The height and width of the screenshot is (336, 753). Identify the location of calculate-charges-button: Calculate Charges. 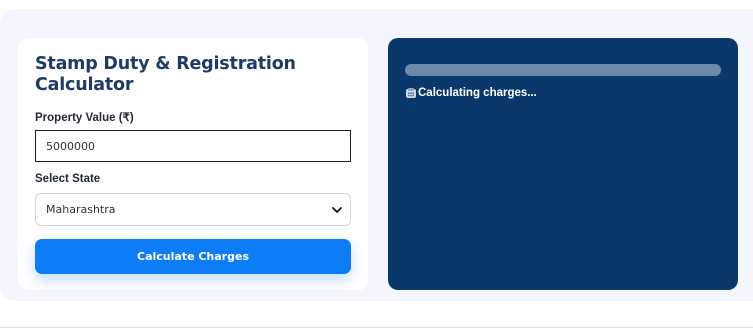
(193, 256).